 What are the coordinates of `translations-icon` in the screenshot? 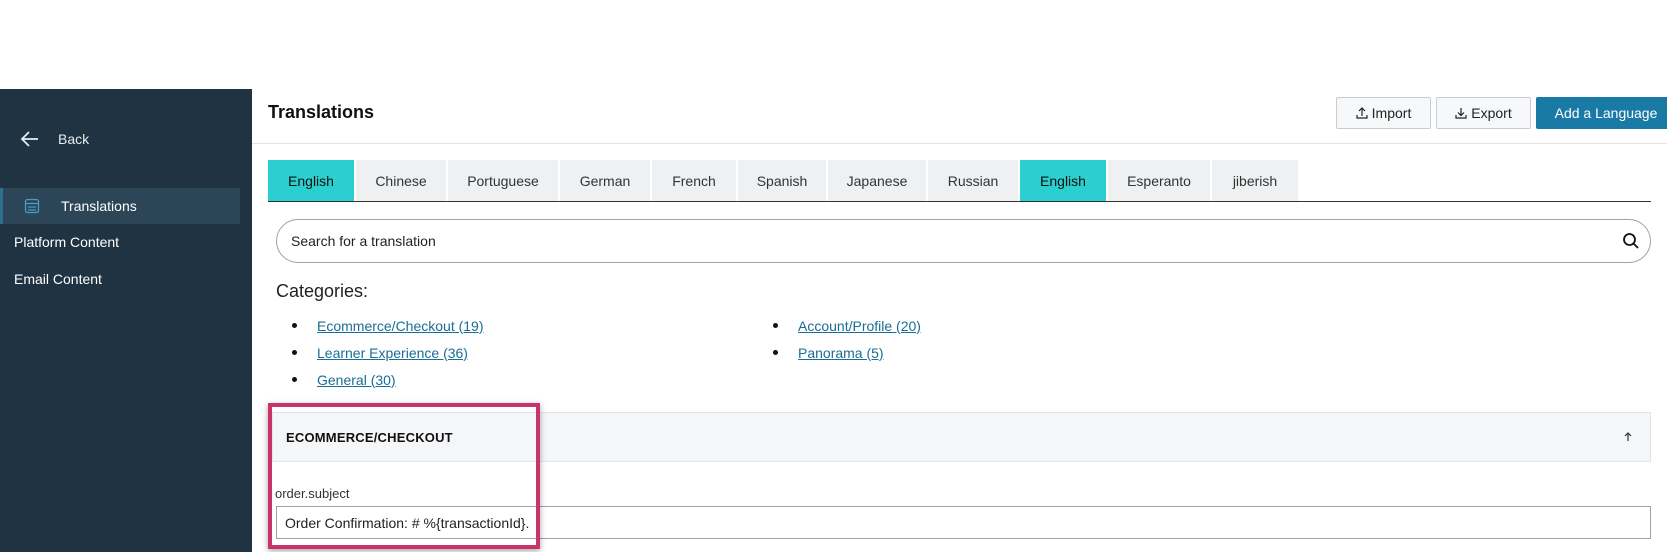 It's located at (32, 206).